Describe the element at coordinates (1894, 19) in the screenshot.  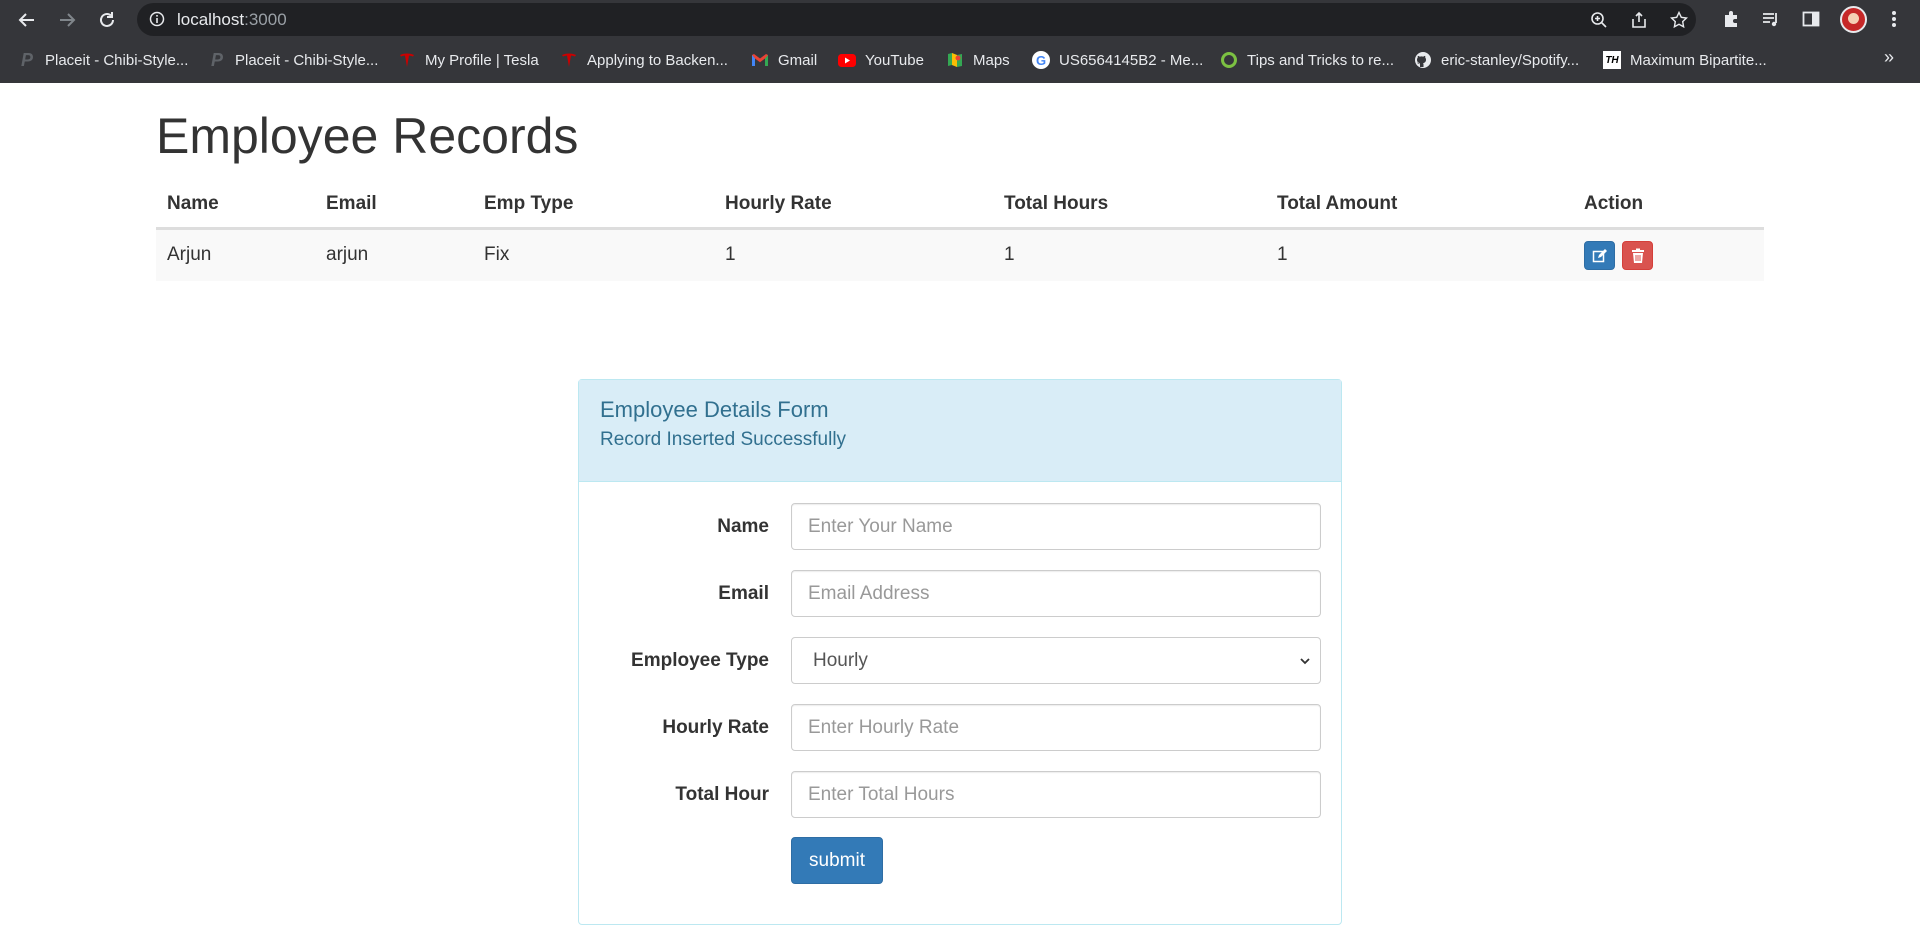
I see `browser-menu-icon` at that location.